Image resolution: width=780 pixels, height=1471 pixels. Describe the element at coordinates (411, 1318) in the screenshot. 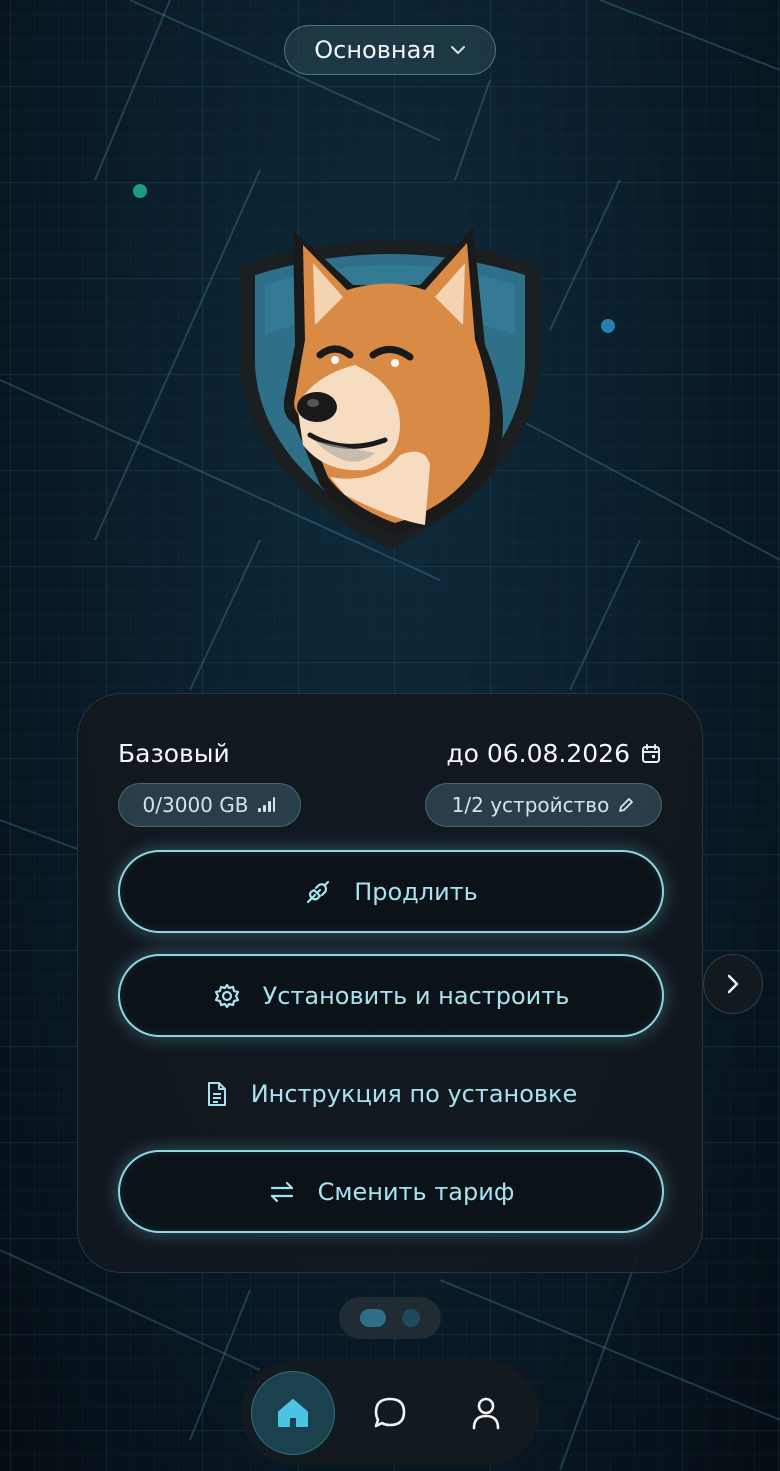

I see `page-dot` at that location.